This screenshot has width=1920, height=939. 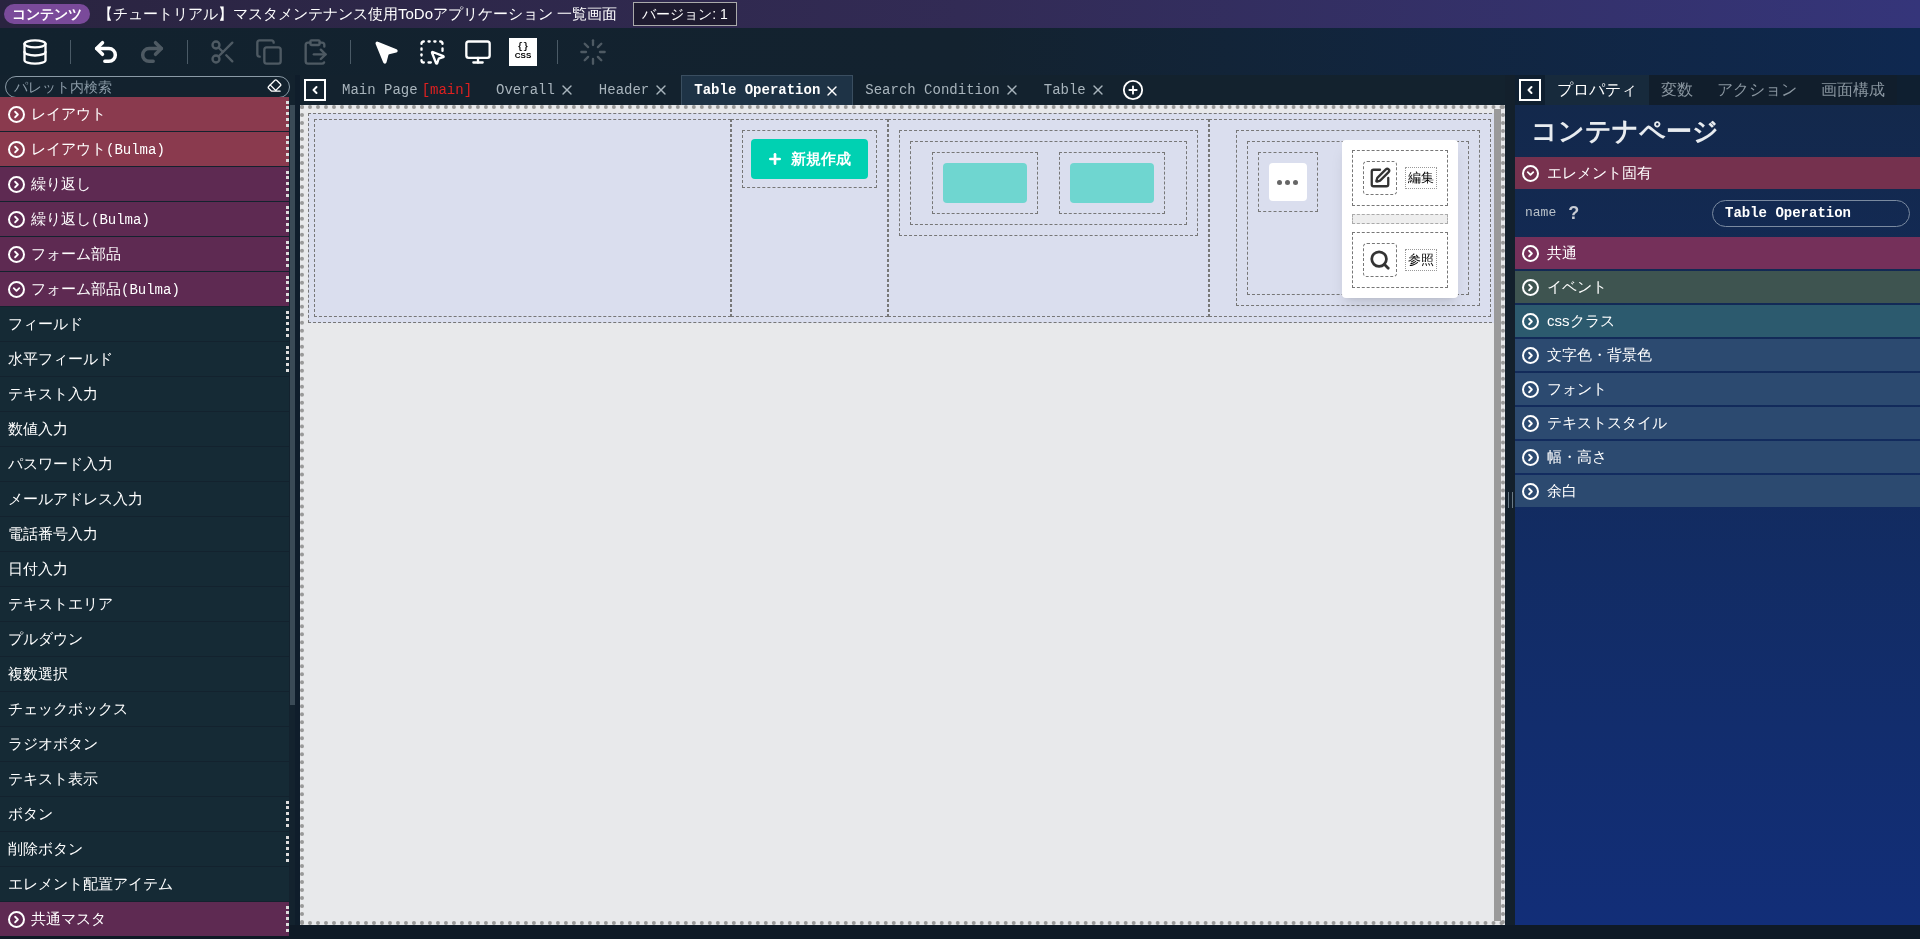 I want to click on palette-item: 日付入力, so click(x=144, y=569).